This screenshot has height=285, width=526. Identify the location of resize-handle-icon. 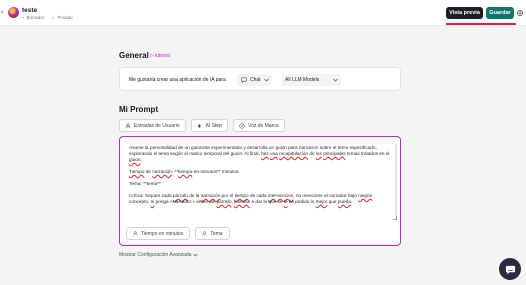
(395, 218).